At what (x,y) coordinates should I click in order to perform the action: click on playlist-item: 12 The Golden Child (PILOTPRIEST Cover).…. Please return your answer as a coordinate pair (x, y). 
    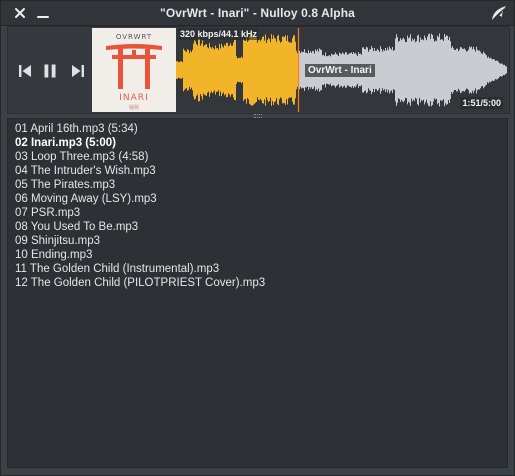
    Looking at the image, I should click on (257, 283).